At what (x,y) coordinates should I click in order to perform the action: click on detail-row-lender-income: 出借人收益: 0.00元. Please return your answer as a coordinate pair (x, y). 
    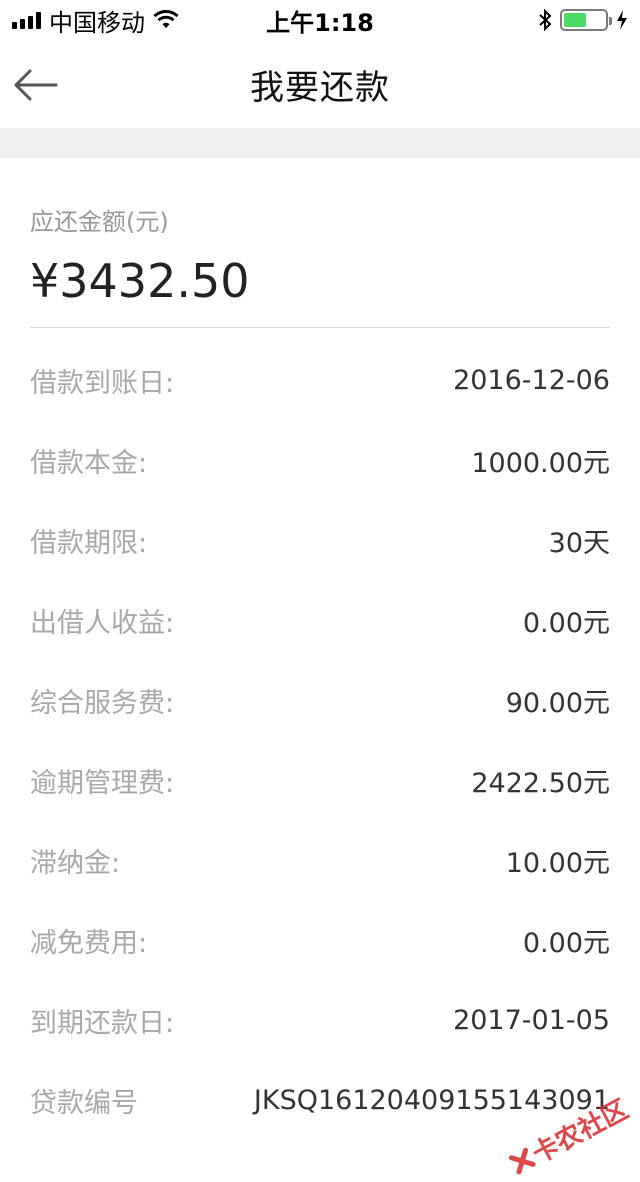
    Looking at the image, I should click on (320, 620).